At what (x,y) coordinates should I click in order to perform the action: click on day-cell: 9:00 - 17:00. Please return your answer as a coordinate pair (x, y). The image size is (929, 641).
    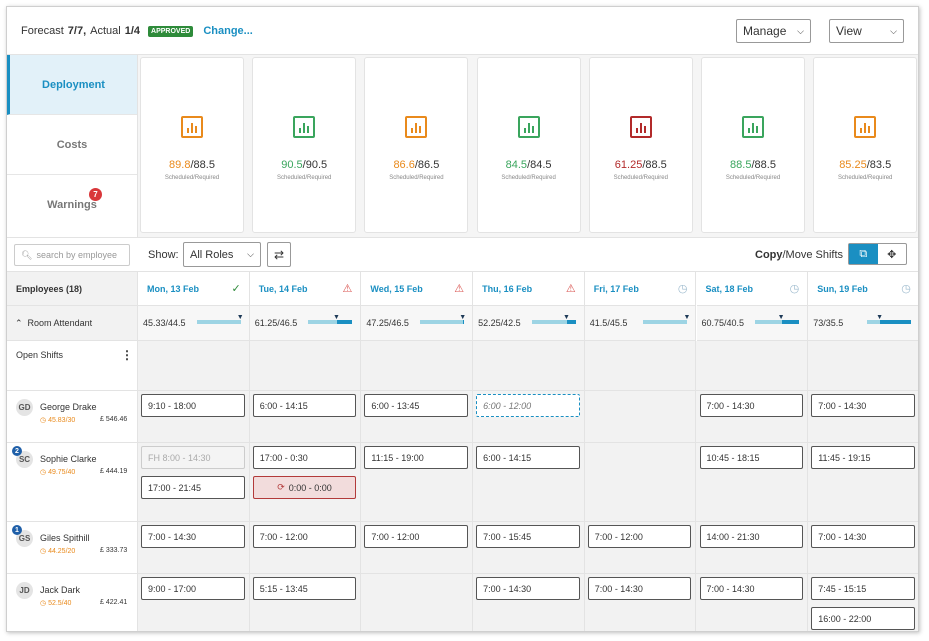
    Looking at the image, I should click on (194, 602).